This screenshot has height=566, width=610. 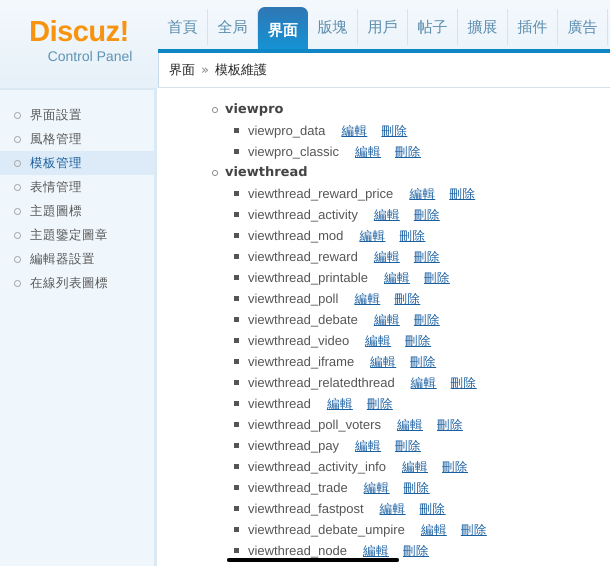 What do you see at coordinates (77, 235) in the screenshot?
I see `sidebar-item: 主題鑒定圖章` at bounding box center [77, 235].